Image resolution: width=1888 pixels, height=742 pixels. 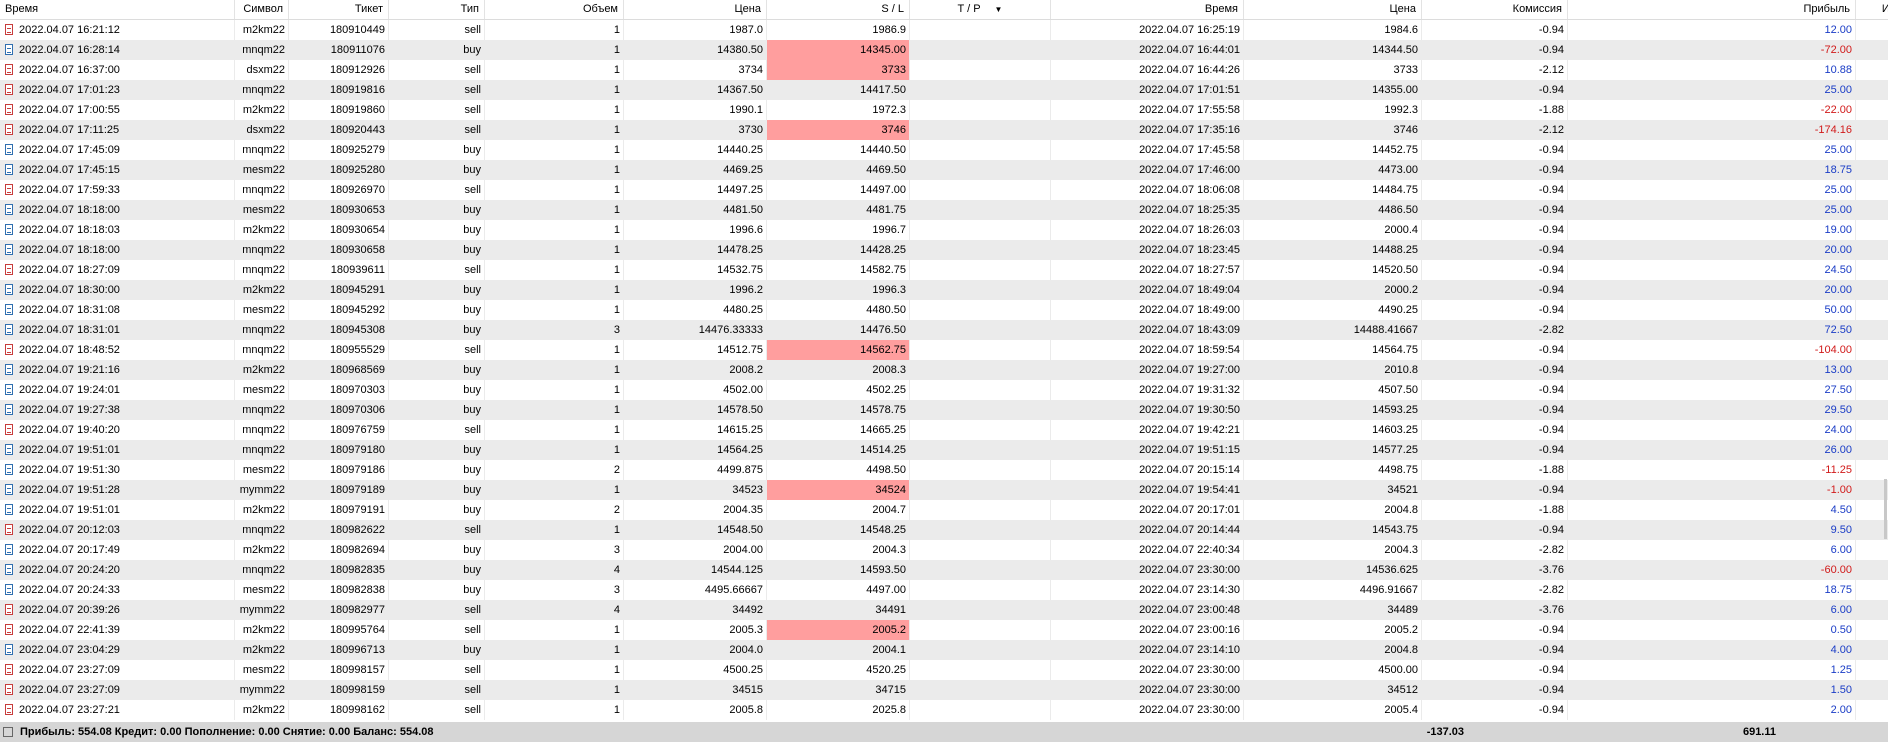 I want to click on cell-ticket: 180982977, so click(x=339, y=610).